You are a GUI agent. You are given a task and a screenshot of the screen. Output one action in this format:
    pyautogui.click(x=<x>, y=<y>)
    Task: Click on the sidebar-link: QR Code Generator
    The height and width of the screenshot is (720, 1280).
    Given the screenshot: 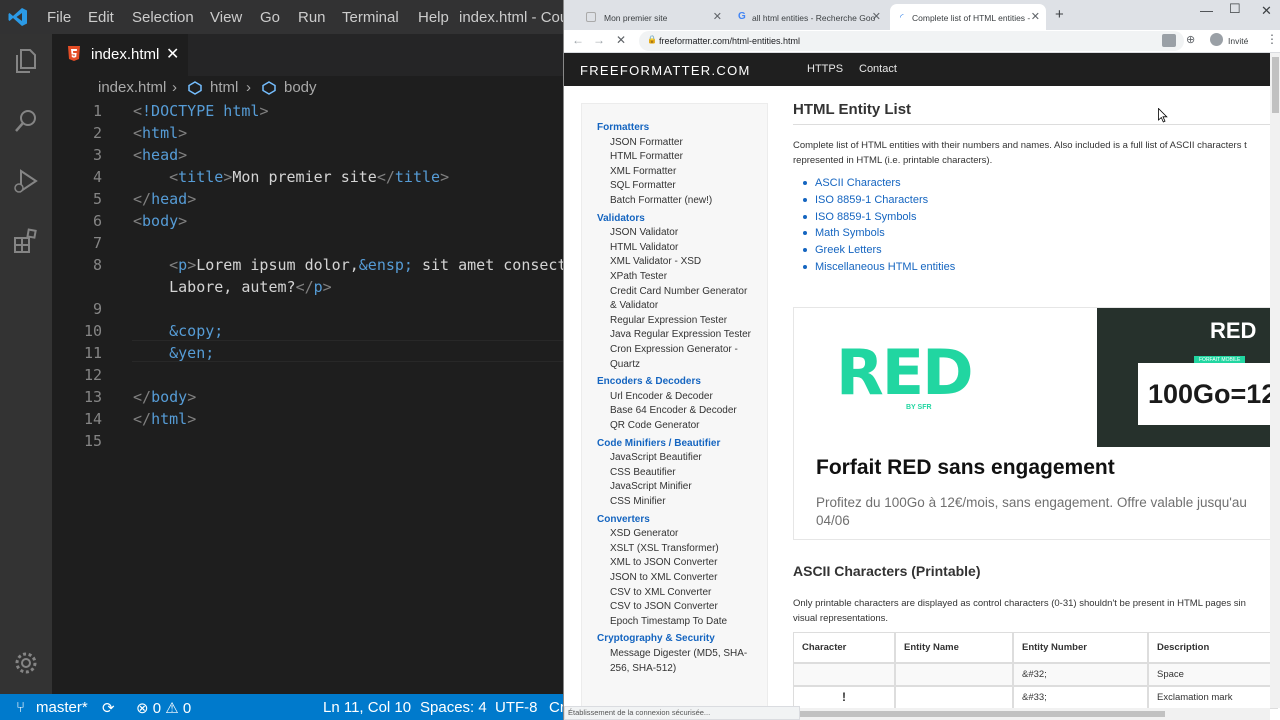 What is the action you would take?
    pyautogui.click(x=655, y=425)
    